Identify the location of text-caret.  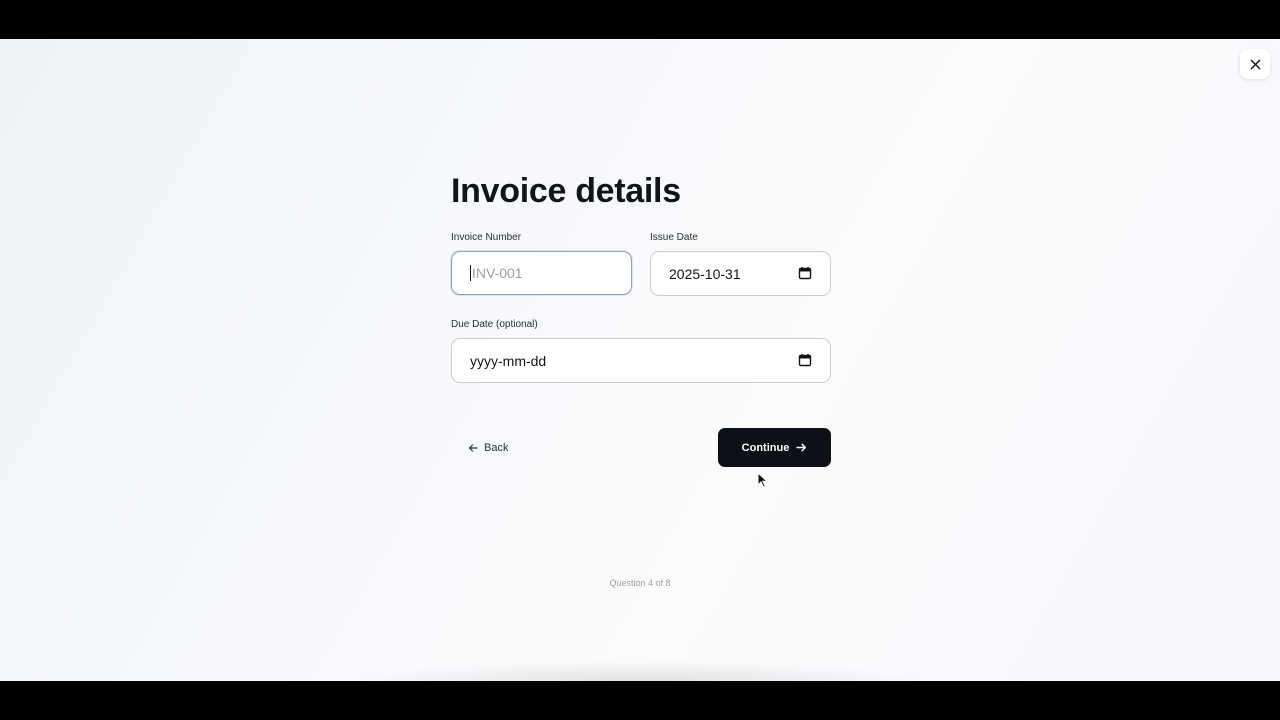
(470, 273).